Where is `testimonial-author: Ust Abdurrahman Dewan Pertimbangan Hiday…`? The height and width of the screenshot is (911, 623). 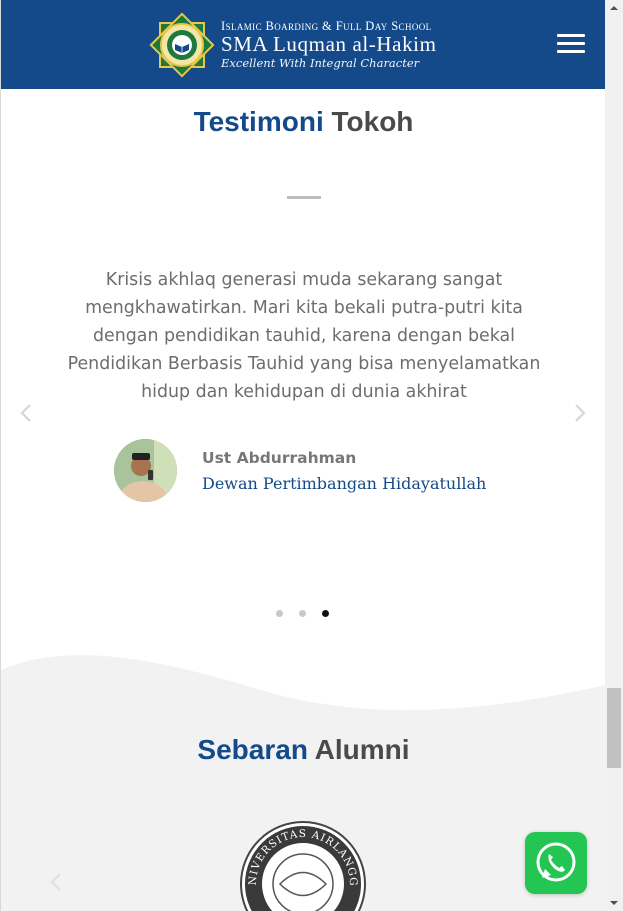 testimonial-author: Ust Abdurrahman Dewan Pertimbangan Hiday… is located at coordinates (300, 470).